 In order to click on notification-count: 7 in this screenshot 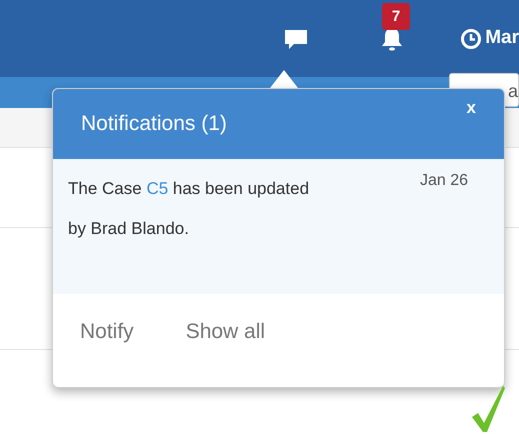, I will do `click(396, 16)`.